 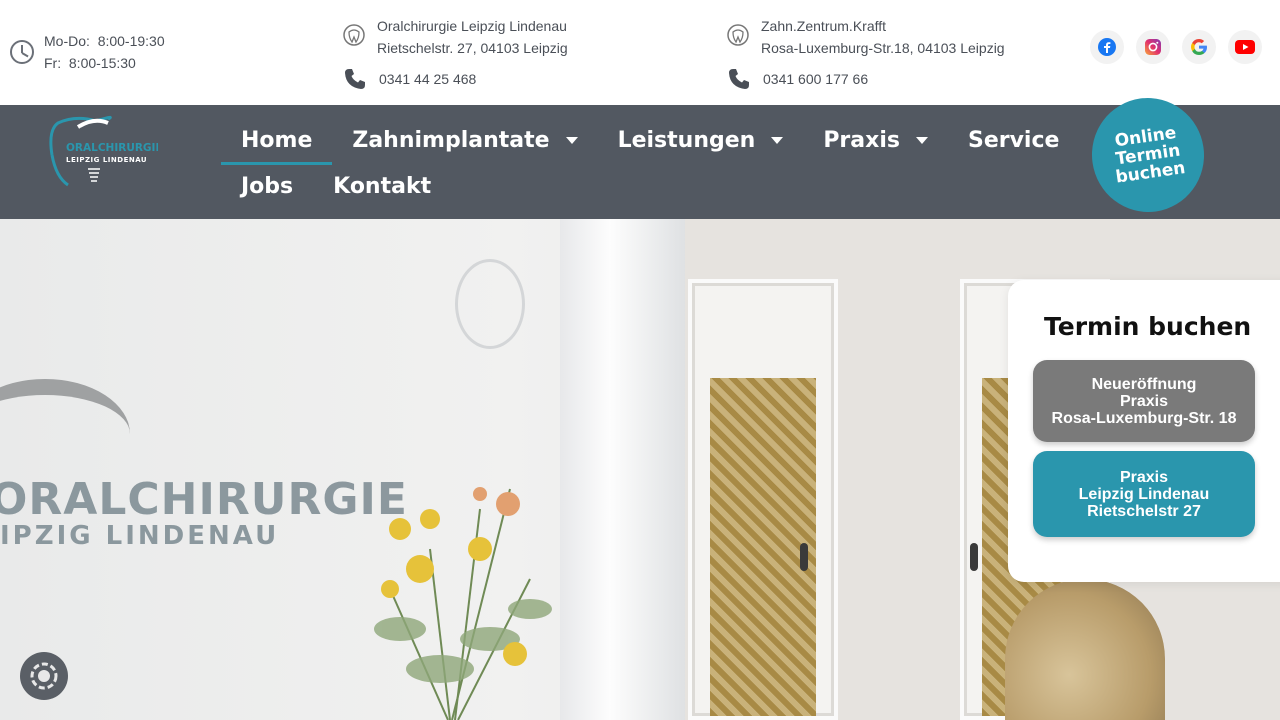 I want to click on nav-kontakt: Kontakt, so click(x=382, y=186).